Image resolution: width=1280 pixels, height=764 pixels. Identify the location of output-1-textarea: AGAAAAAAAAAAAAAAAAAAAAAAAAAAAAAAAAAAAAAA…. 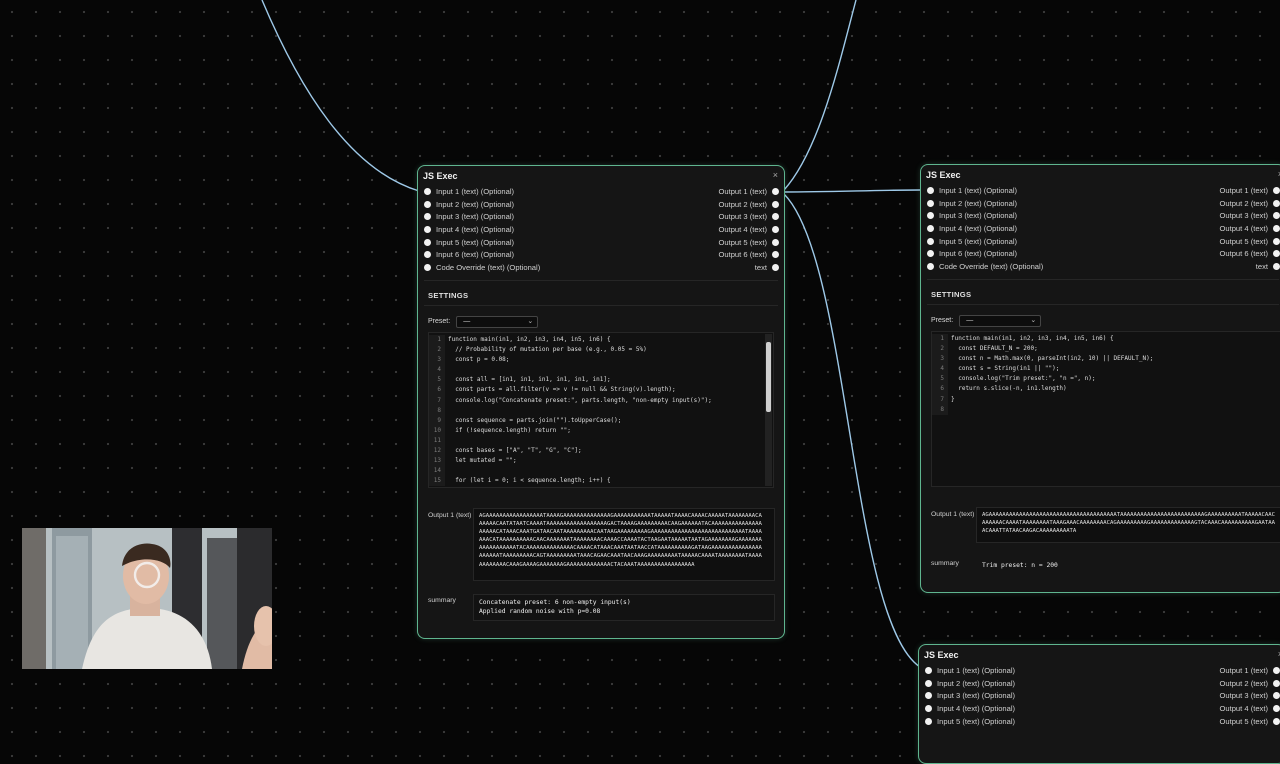
(1128, 525).